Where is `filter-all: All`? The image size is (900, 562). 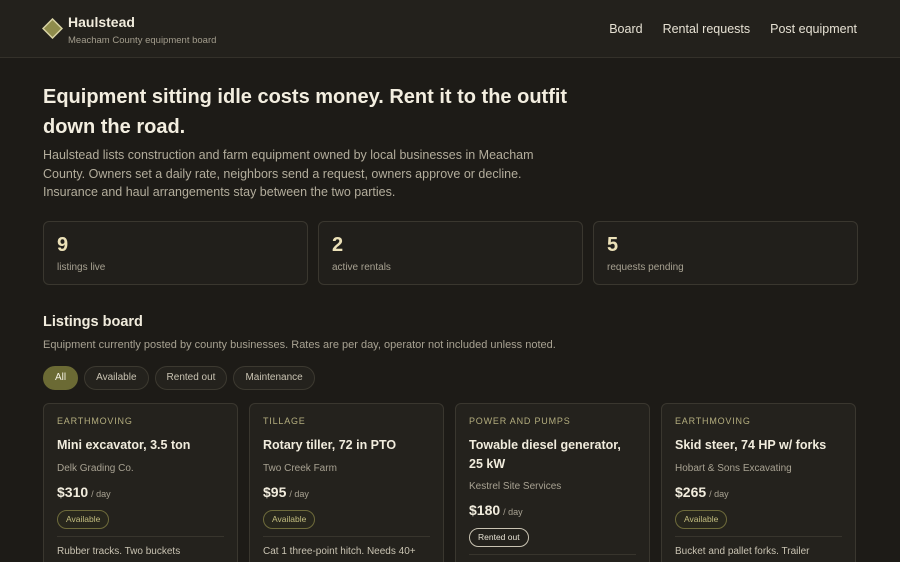
filter-all: All is located at coordinates (61, 378).